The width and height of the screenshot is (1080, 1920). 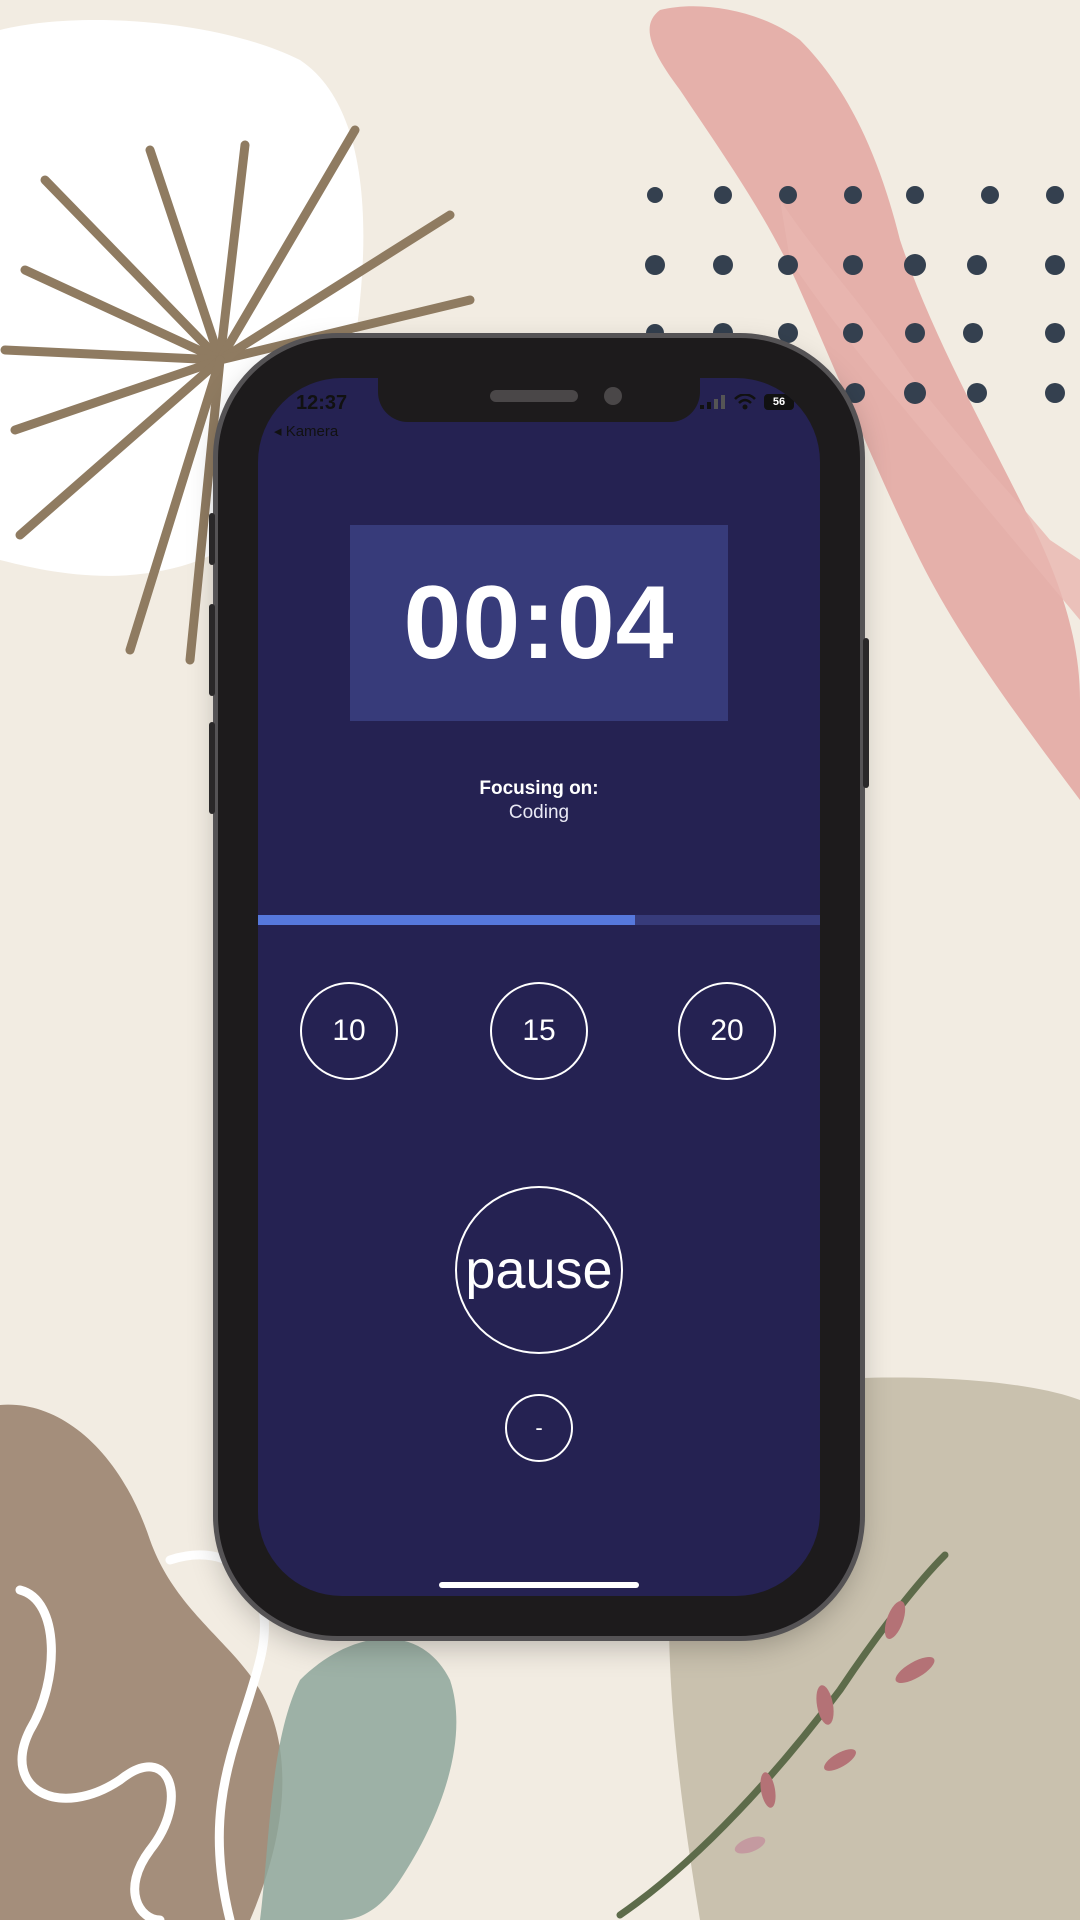 What do you see at coordinates (712, 402) in the screenshot?
I see `signal-icon` at bounding box center [712, 402].